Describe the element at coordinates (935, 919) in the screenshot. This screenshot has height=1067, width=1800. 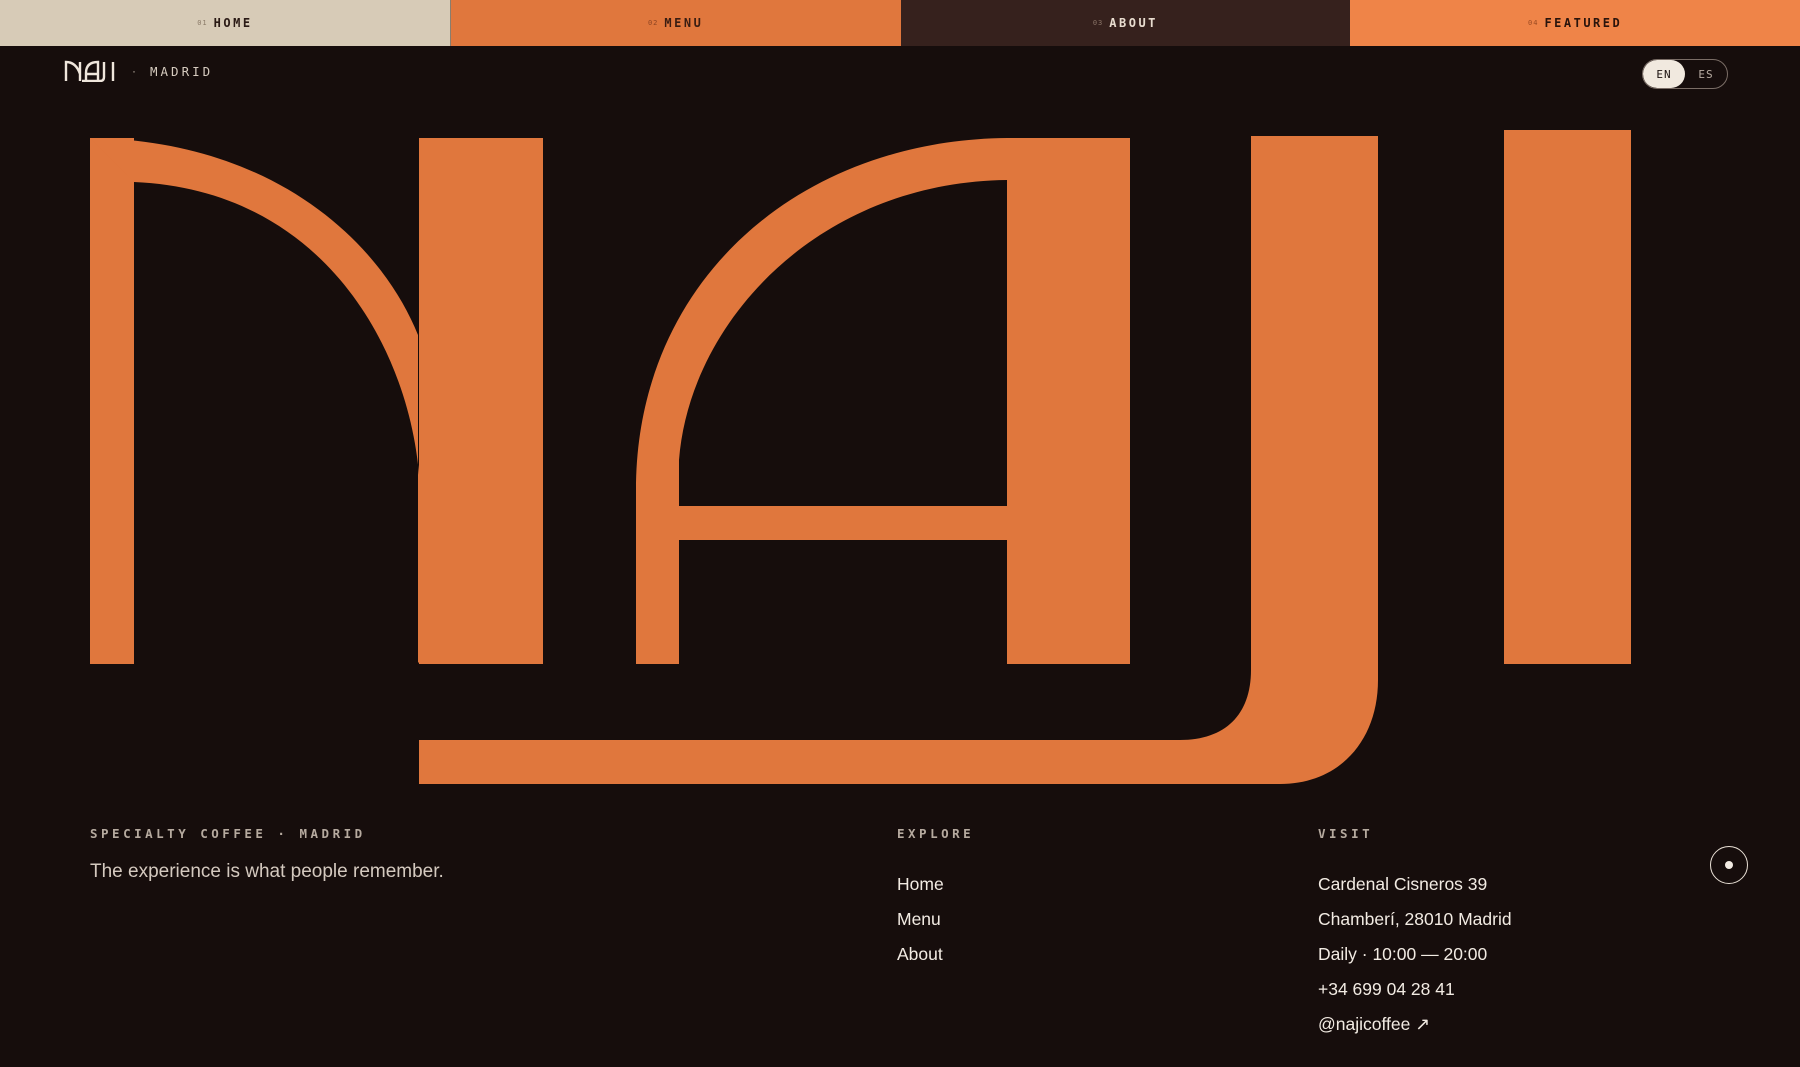
I see `explore-link-menu: Menu` at that location.